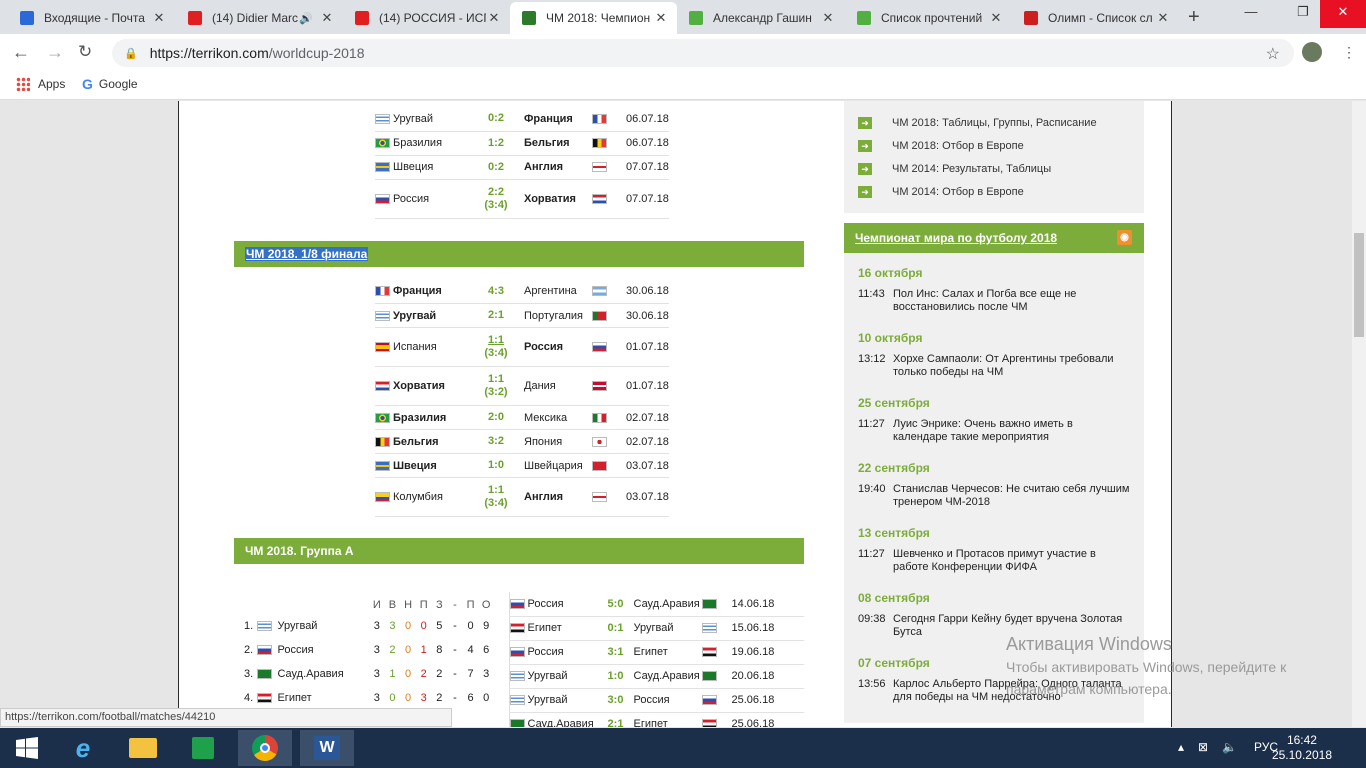  Describe the element at coordinates (760, 18) in the screenshot. I see `browser-tab: Александр Гашин ✕` at that location.